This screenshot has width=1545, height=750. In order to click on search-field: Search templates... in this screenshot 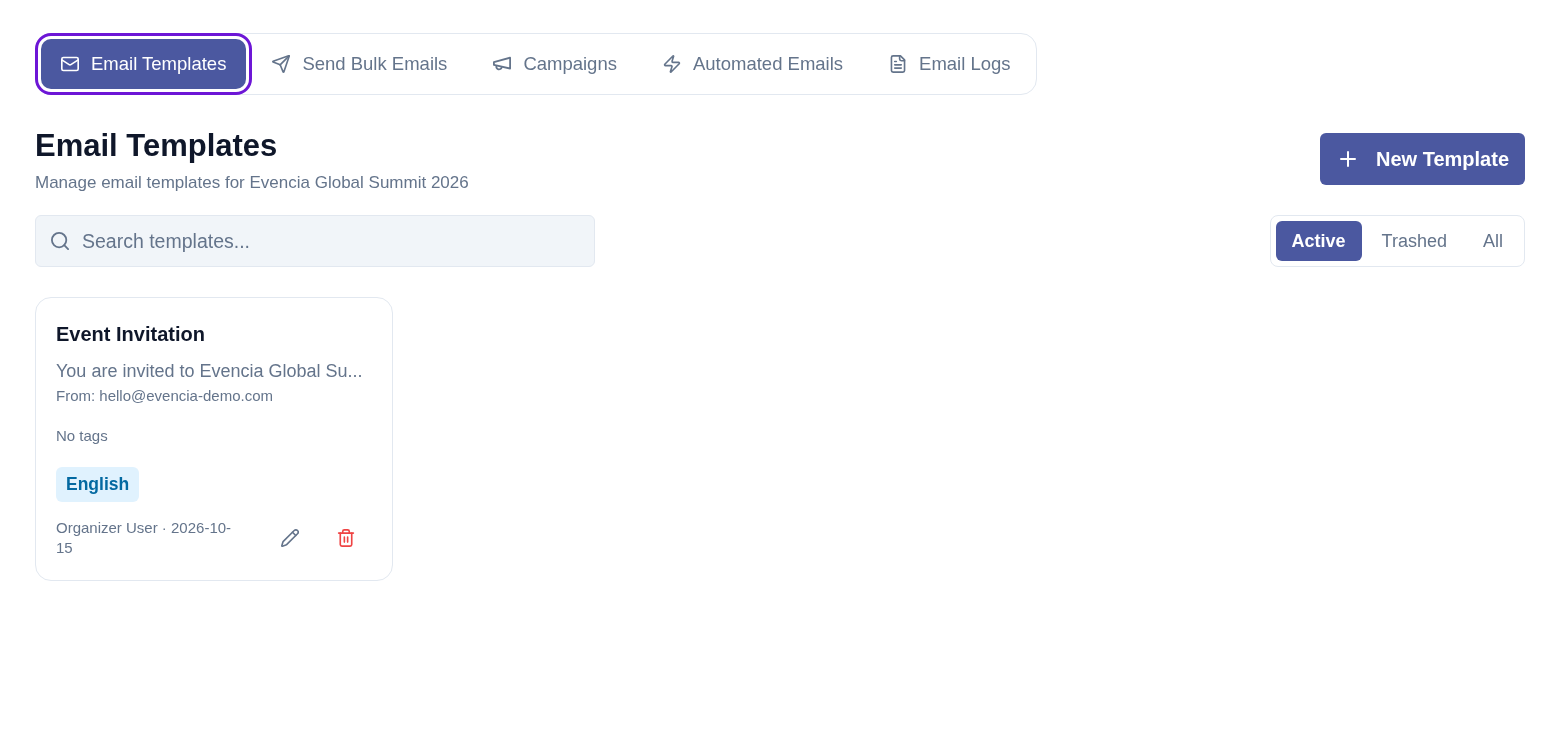, I will do `click(315, 241)`.